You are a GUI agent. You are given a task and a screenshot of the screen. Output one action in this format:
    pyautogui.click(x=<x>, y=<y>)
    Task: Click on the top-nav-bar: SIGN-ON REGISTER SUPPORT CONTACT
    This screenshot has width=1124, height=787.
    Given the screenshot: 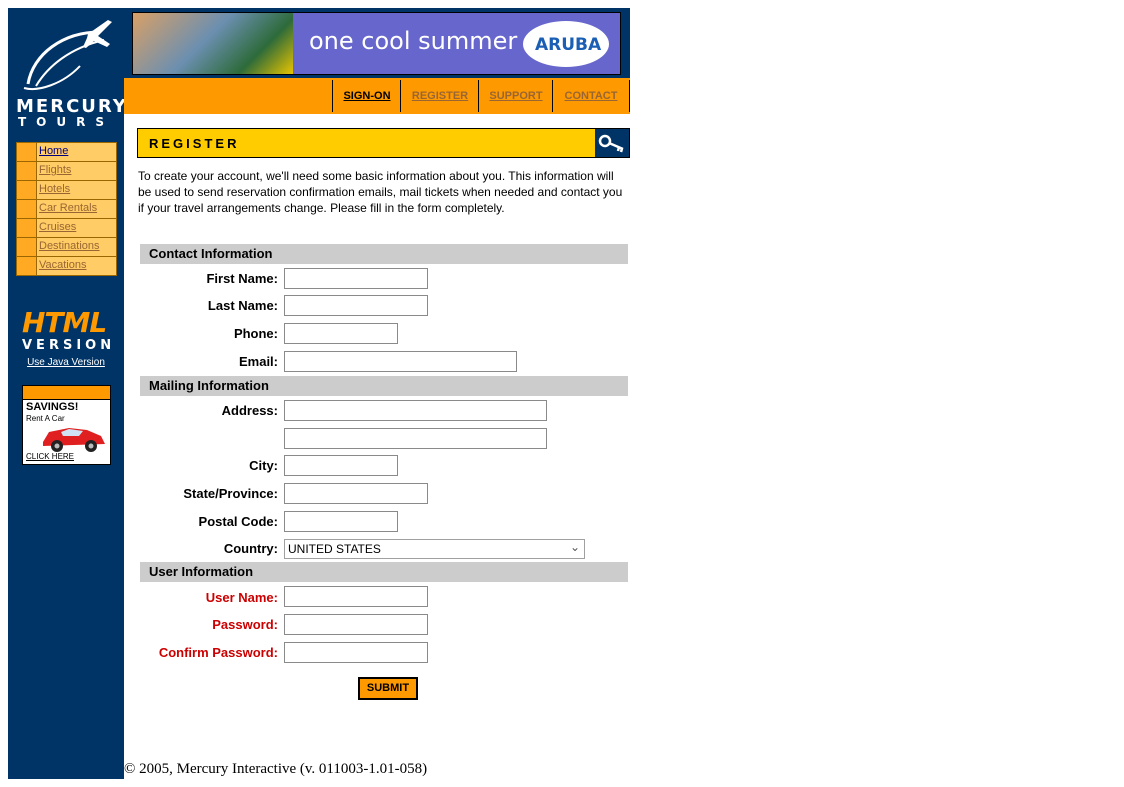 What is the action you would take?
    pyautogui.click(x=377, y=96)
    